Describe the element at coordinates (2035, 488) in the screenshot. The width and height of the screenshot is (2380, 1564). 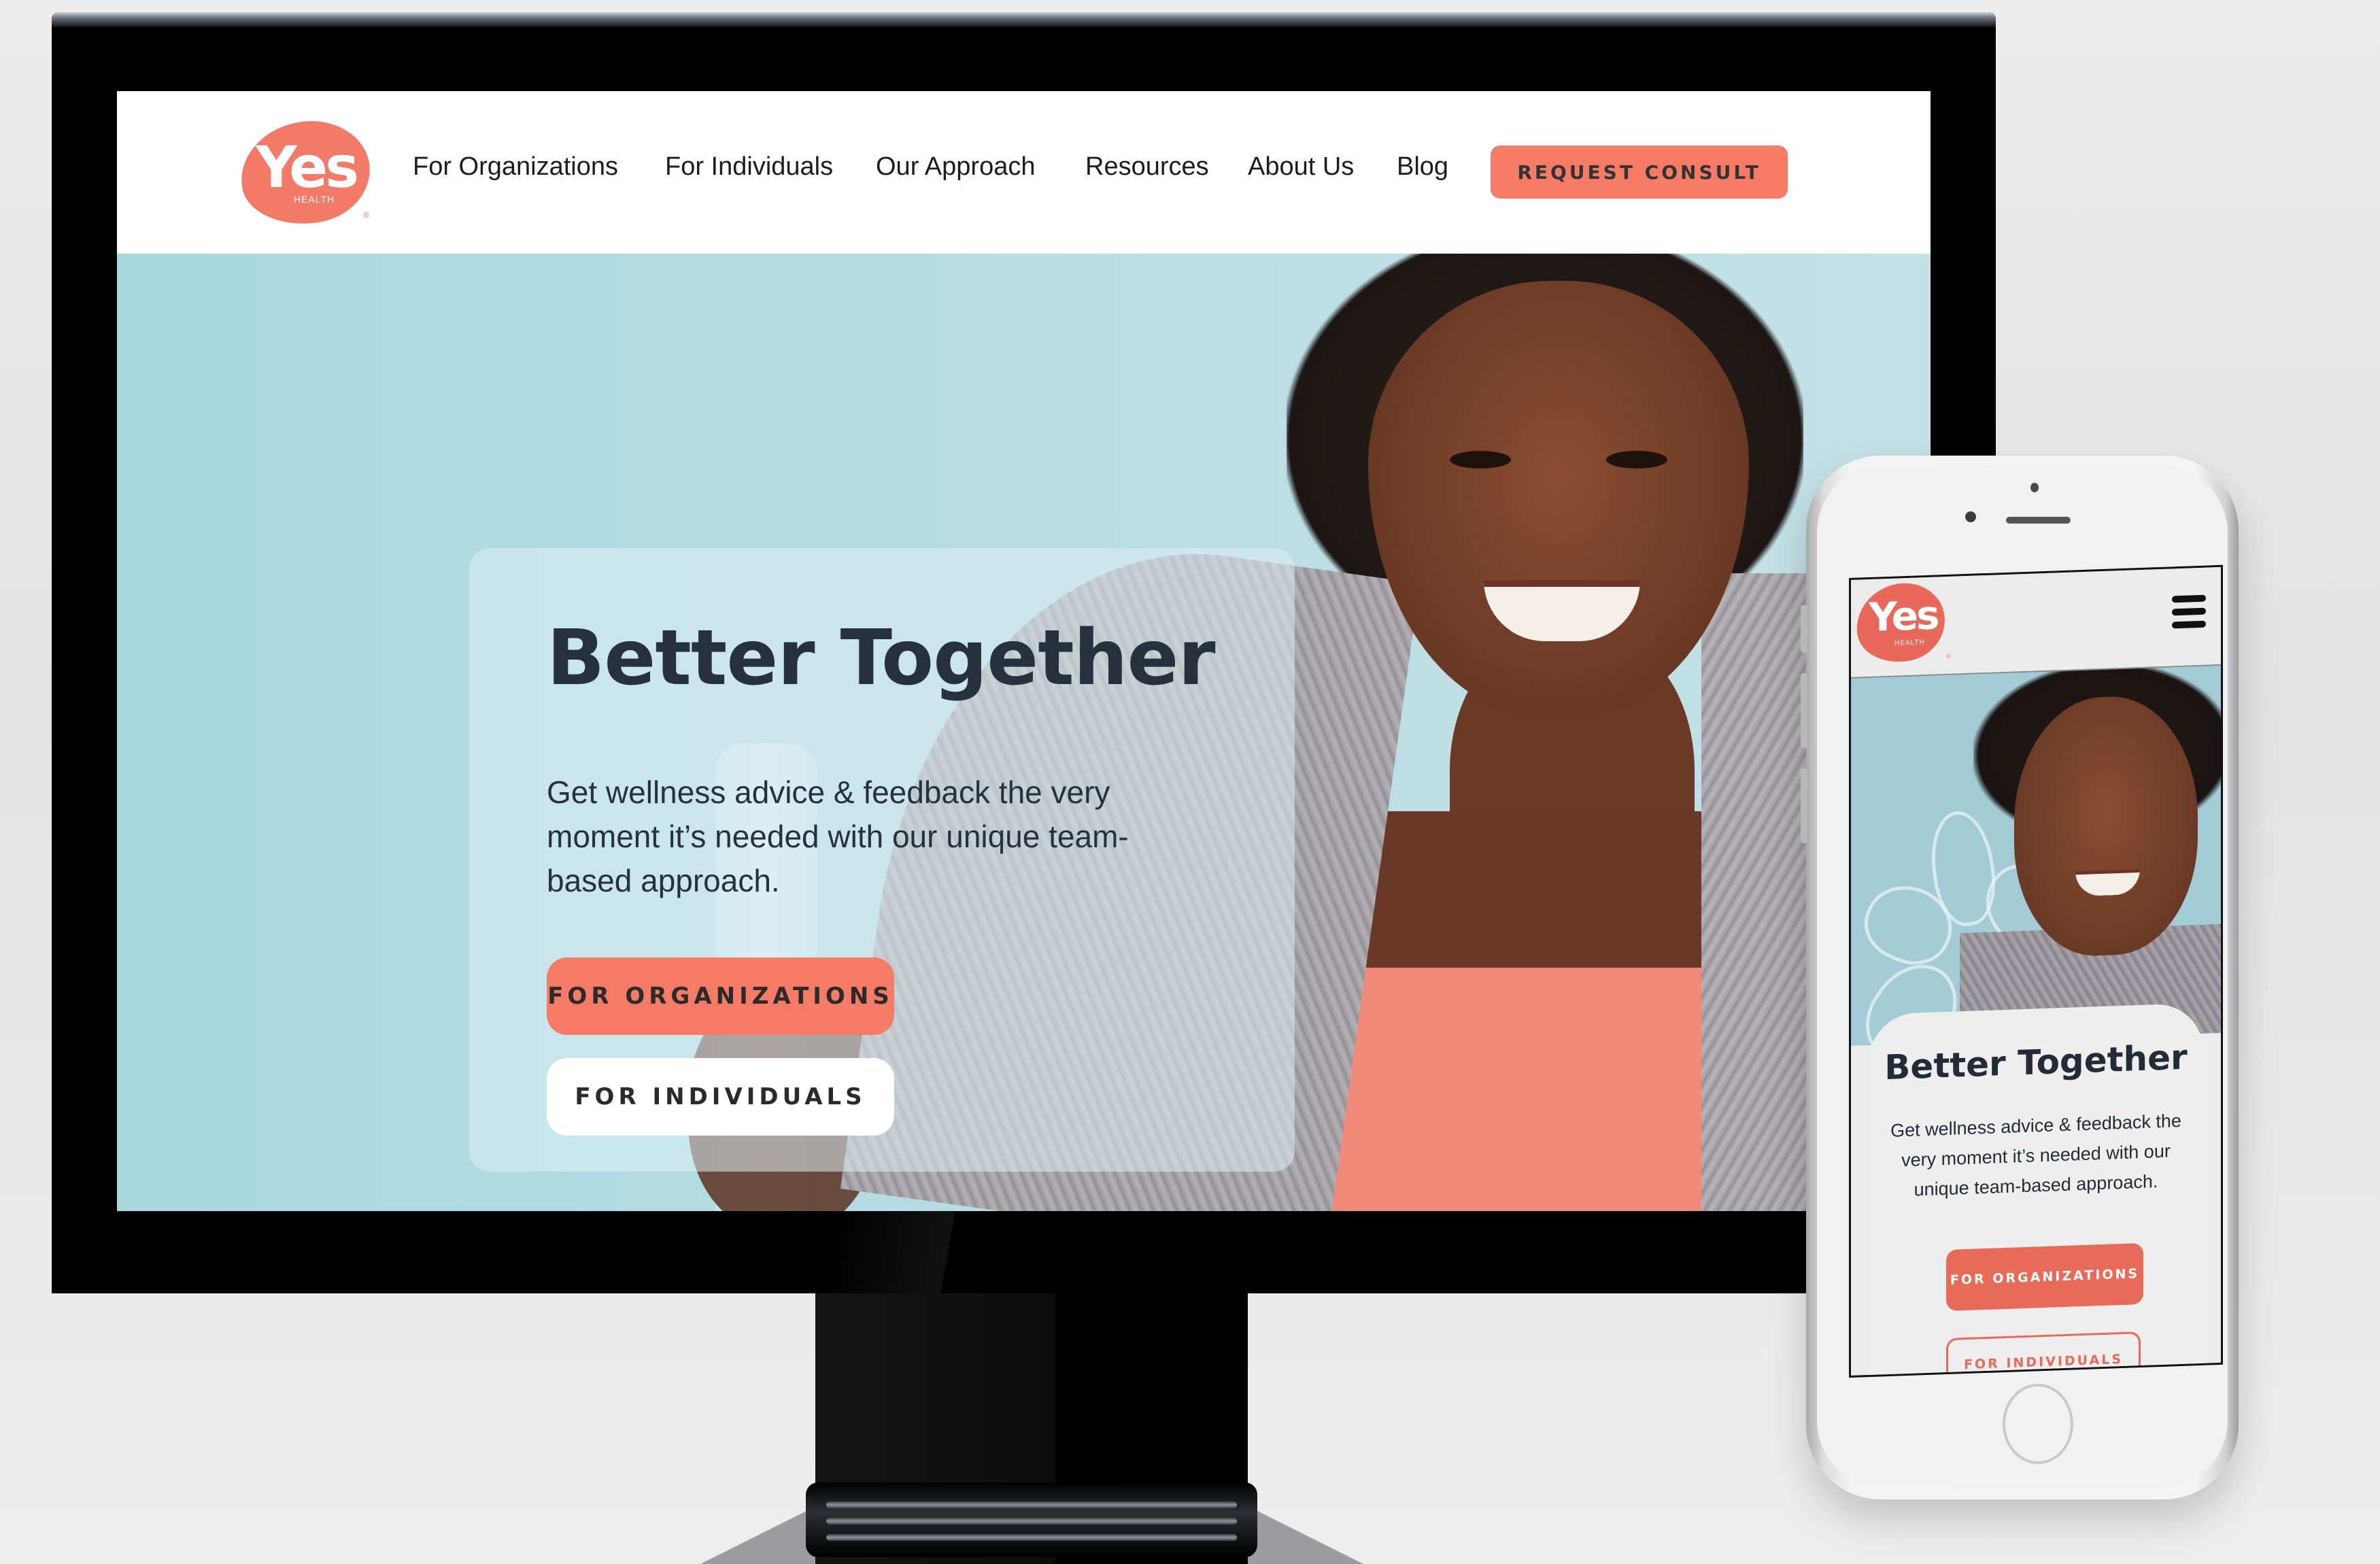
I see `phone-sensor` at that location.